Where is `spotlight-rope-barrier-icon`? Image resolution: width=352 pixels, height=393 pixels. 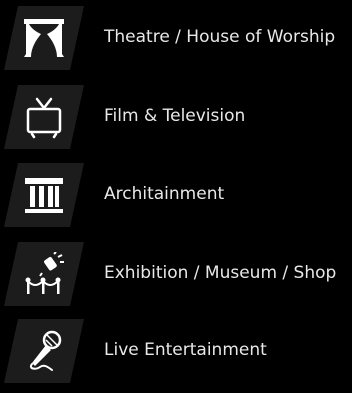
spotlight-rope-barrier-icon is located at coordinates (44, 273).